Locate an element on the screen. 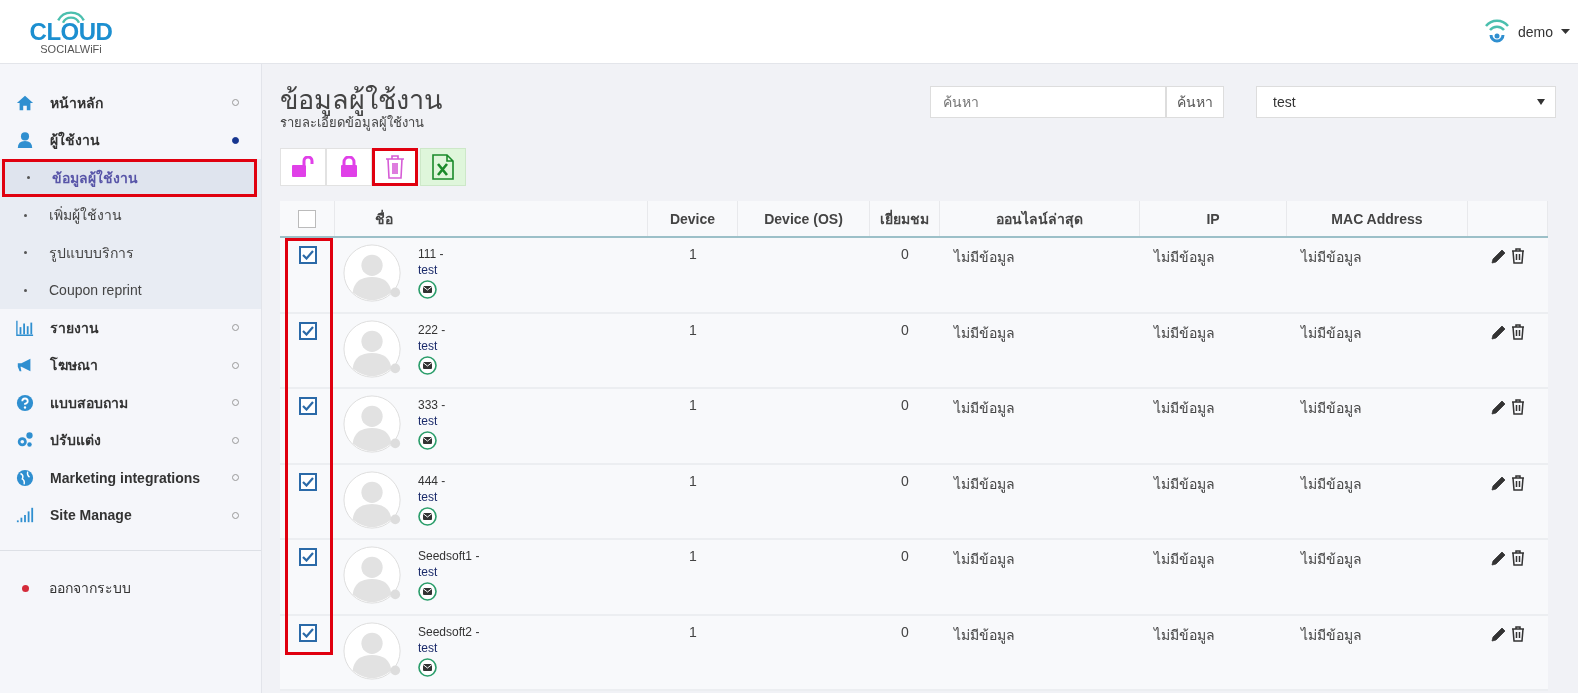 This screenshot has width=1578, height=693. unlock-button is located at coordinates (303, 167).